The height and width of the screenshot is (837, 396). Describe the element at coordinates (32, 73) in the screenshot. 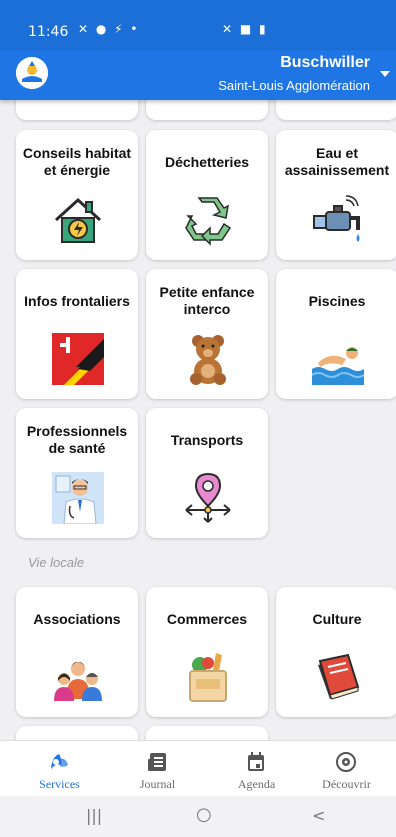

I see `app-logo-icon` at that location.